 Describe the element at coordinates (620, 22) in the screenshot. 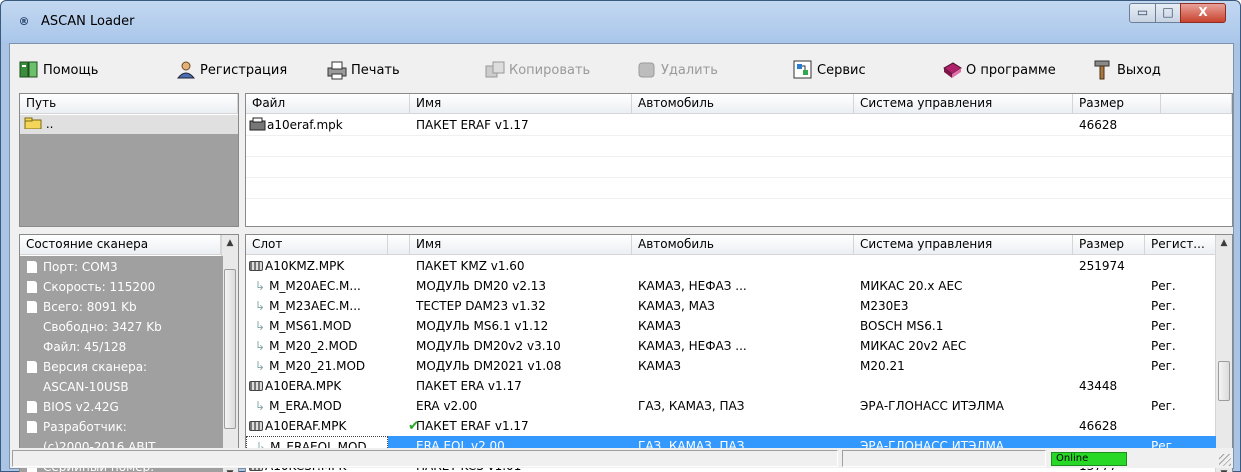

I see `title-bar: ® ASCAN Loader ▭ □ X` at that location.